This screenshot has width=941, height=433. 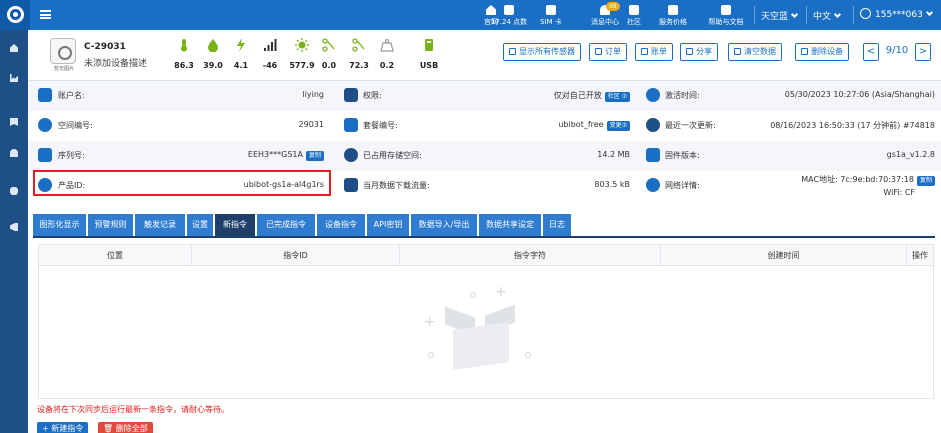 What do you see at coordinates (444, 225) in the screenshot?
I see `tab-import-export: 数据导入/导出` at bounding box center [444, 225].